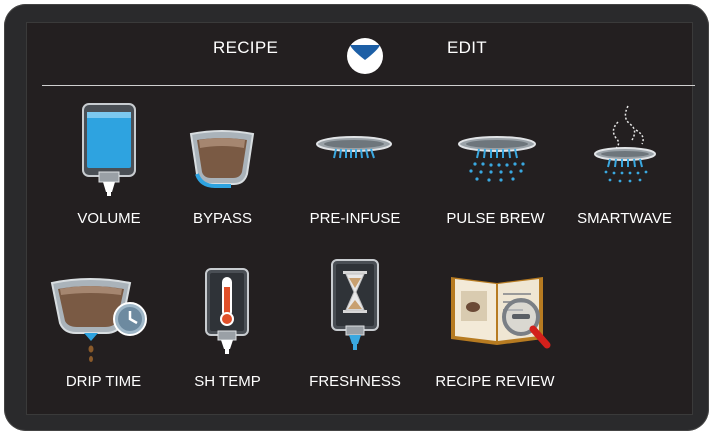 The height and width of the screenshot is (437, 717). I want to click on volume-icon, so click(109, 149).